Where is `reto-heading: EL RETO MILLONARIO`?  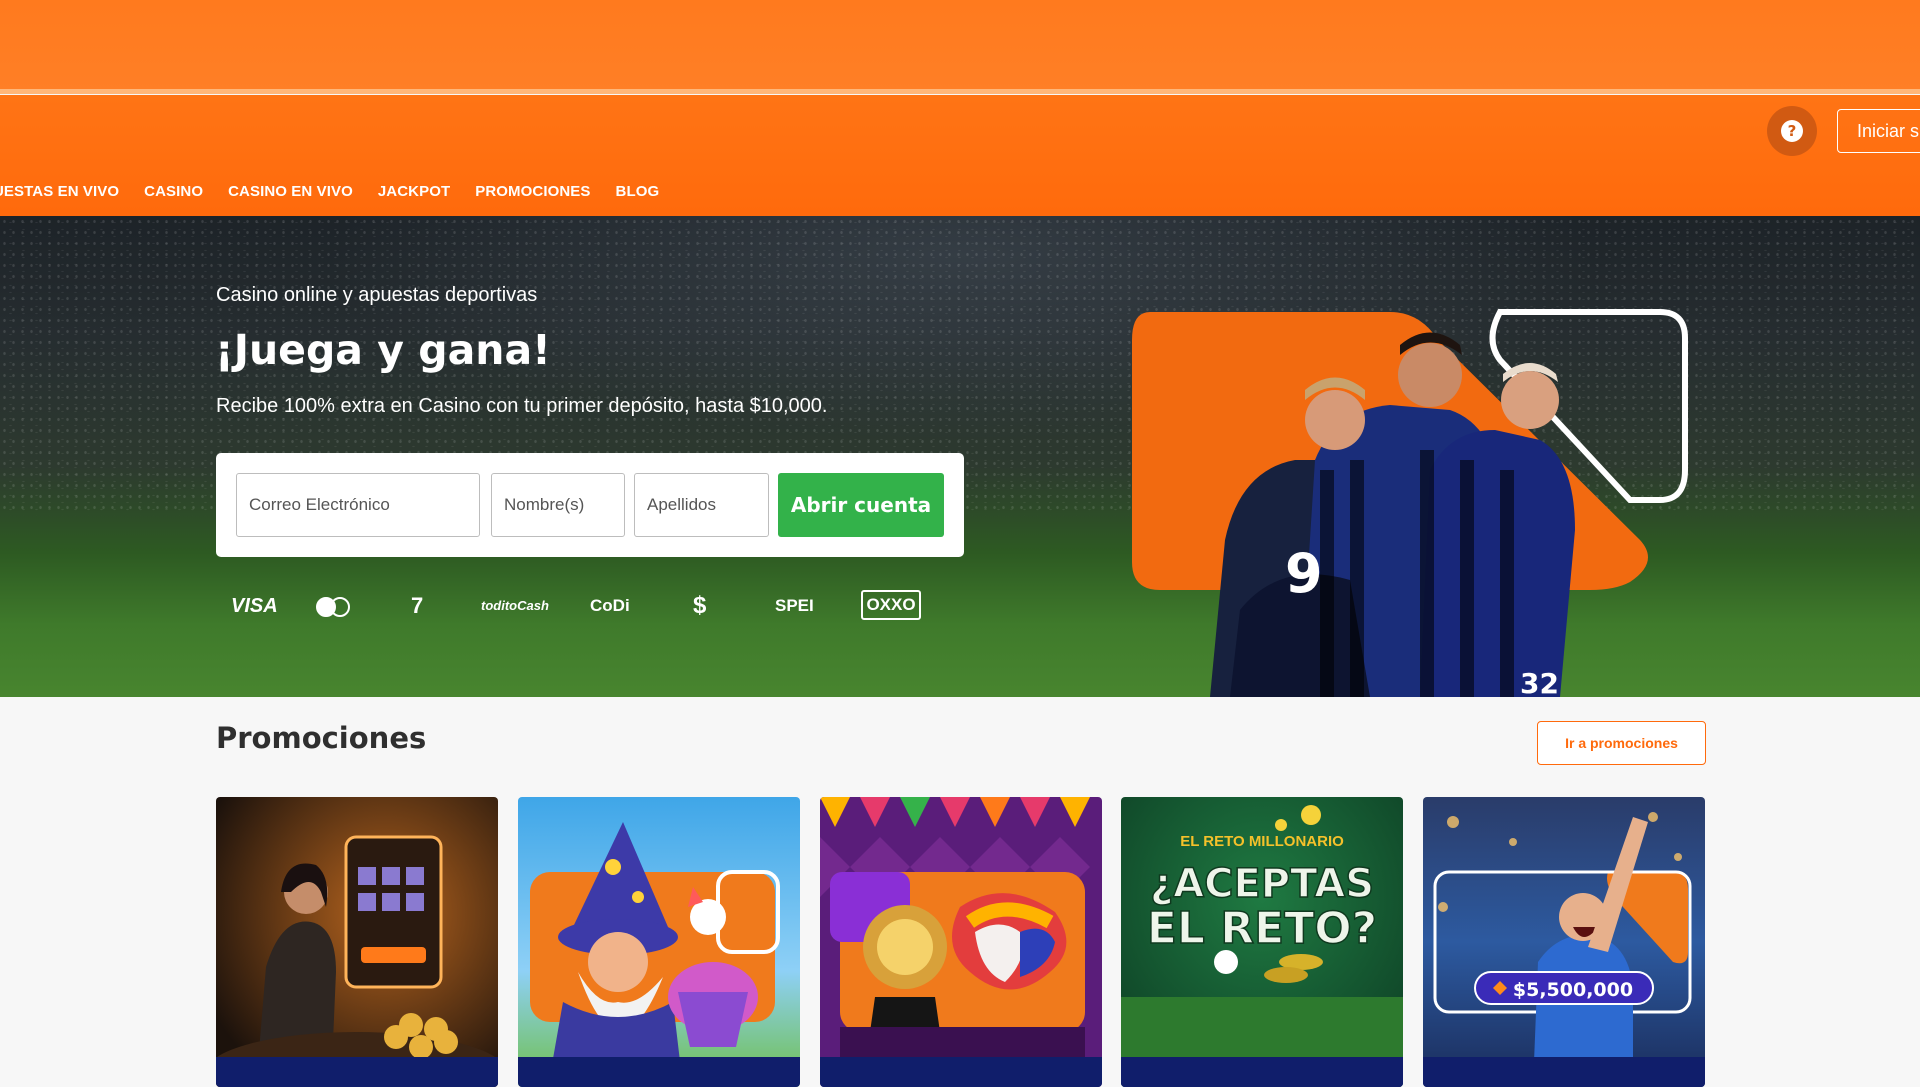
reto-heading: EL RETO MILLONARIO is located at coordinates (1262, 841).